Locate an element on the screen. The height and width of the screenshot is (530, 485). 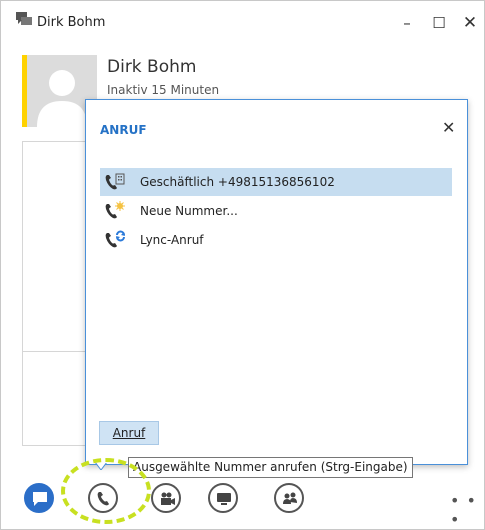
menu-item-label: Geschäftlich +49815136856102 is located at coordinates (237, 182).